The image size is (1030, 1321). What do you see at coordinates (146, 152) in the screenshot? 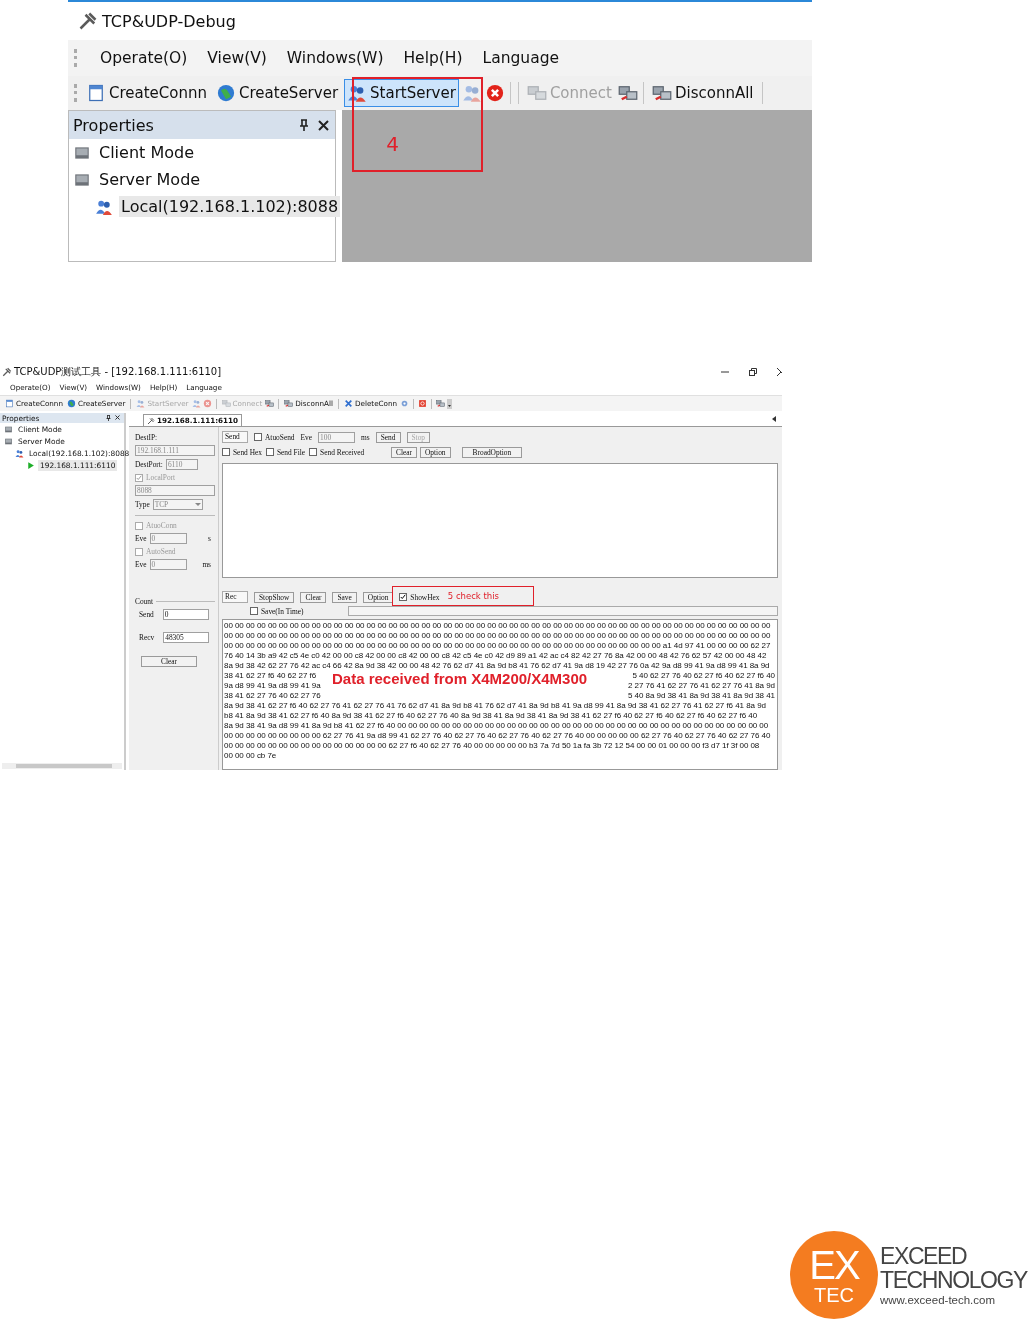
I see `tree-item: Client Mode` at bounding box center [146, 152].